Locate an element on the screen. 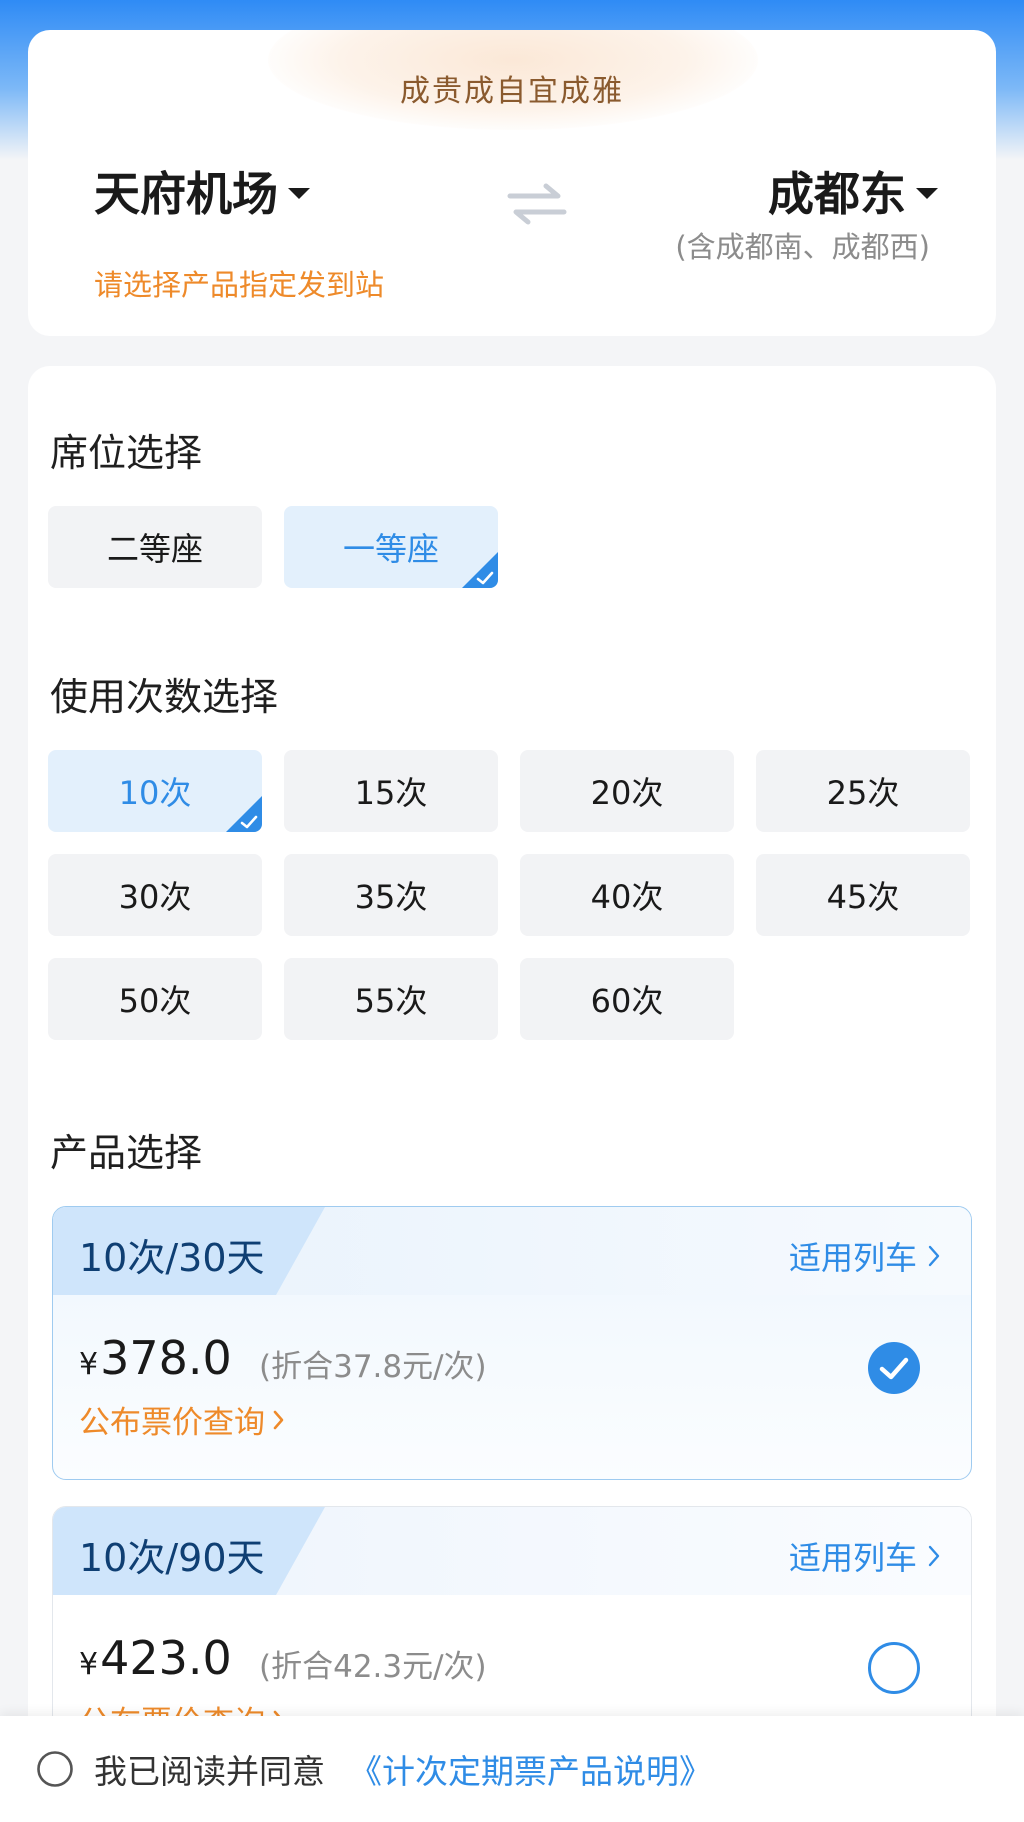  usage-option: 55次 is located at coordinates (391, 999).